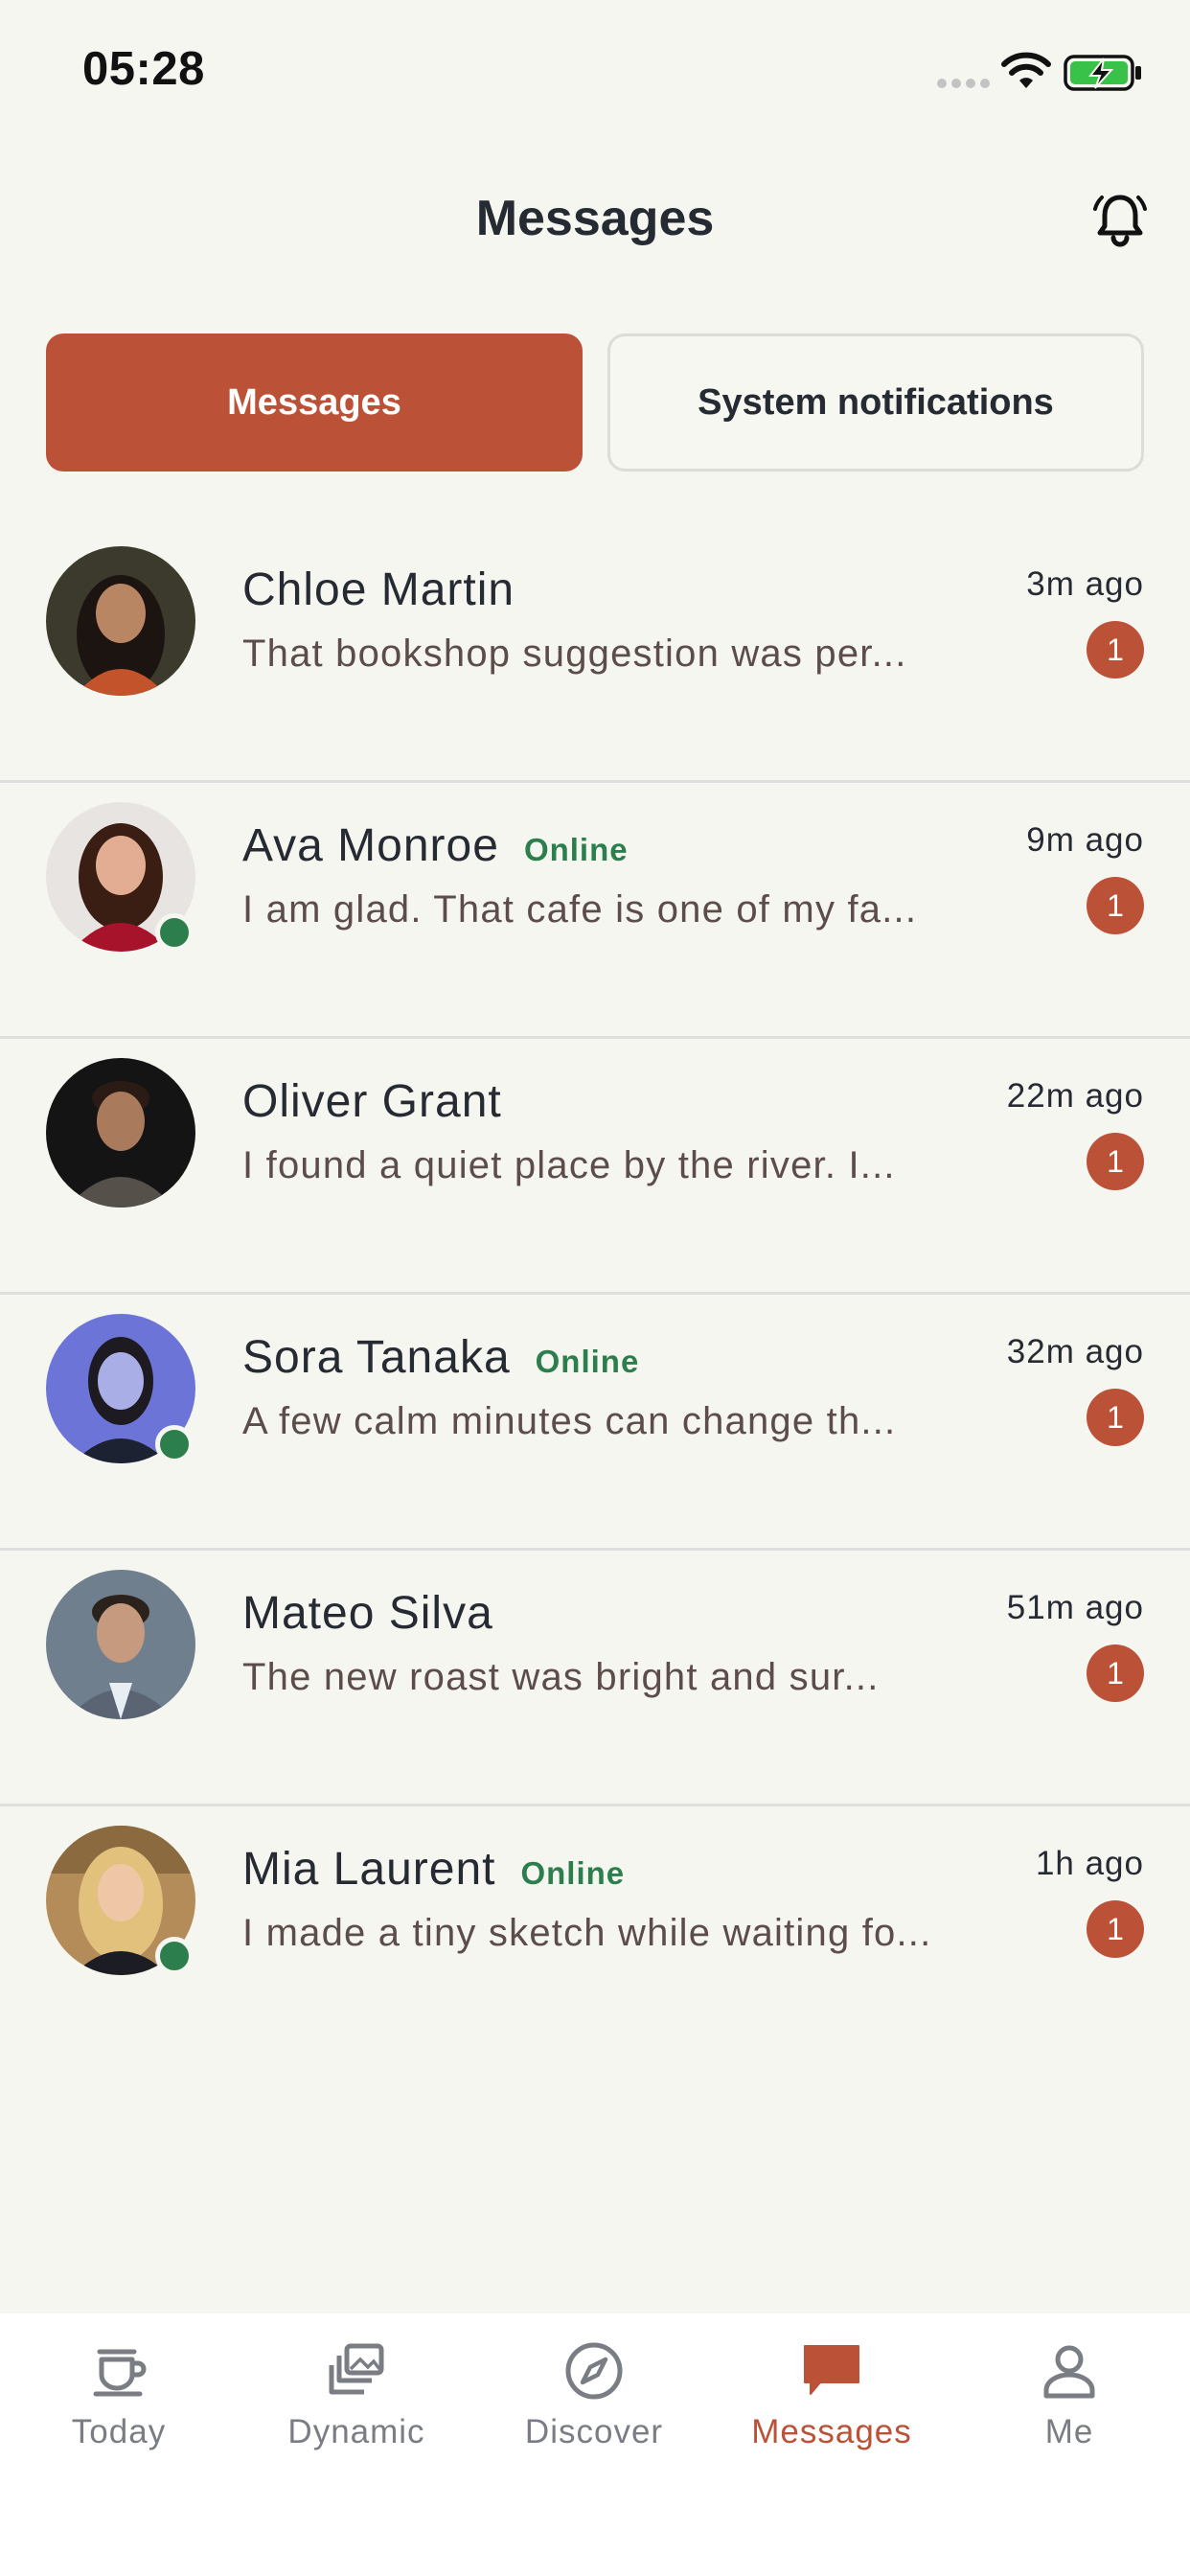 The image size is (1190, 2576). What do you see at coordinates (594, 2409) in the screenshot?
I see `nav-item-discover: Discover` at bounding box center [594, 2409].